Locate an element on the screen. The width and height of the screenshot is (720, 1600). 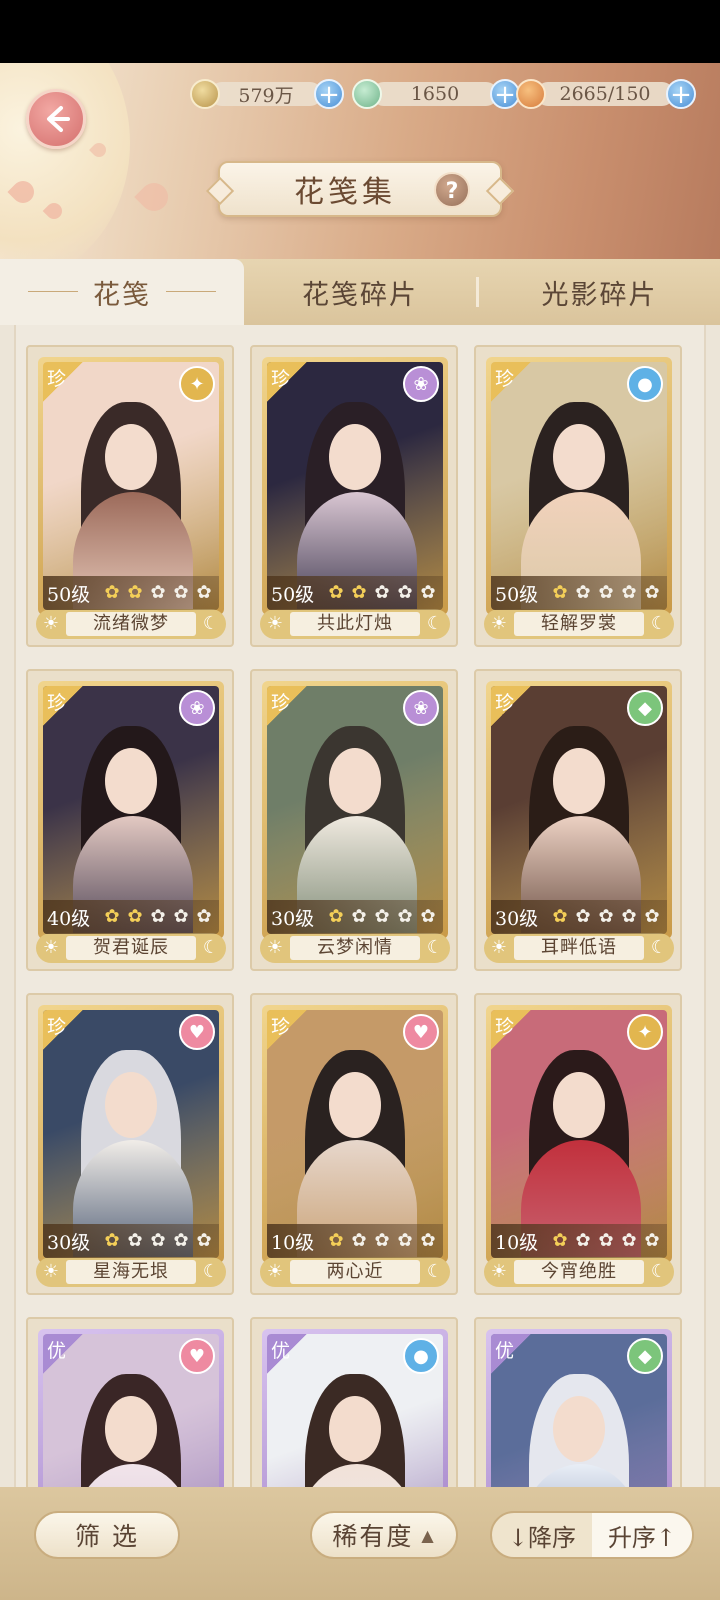
card-level: 50级 is located at coordinates (293, 594).